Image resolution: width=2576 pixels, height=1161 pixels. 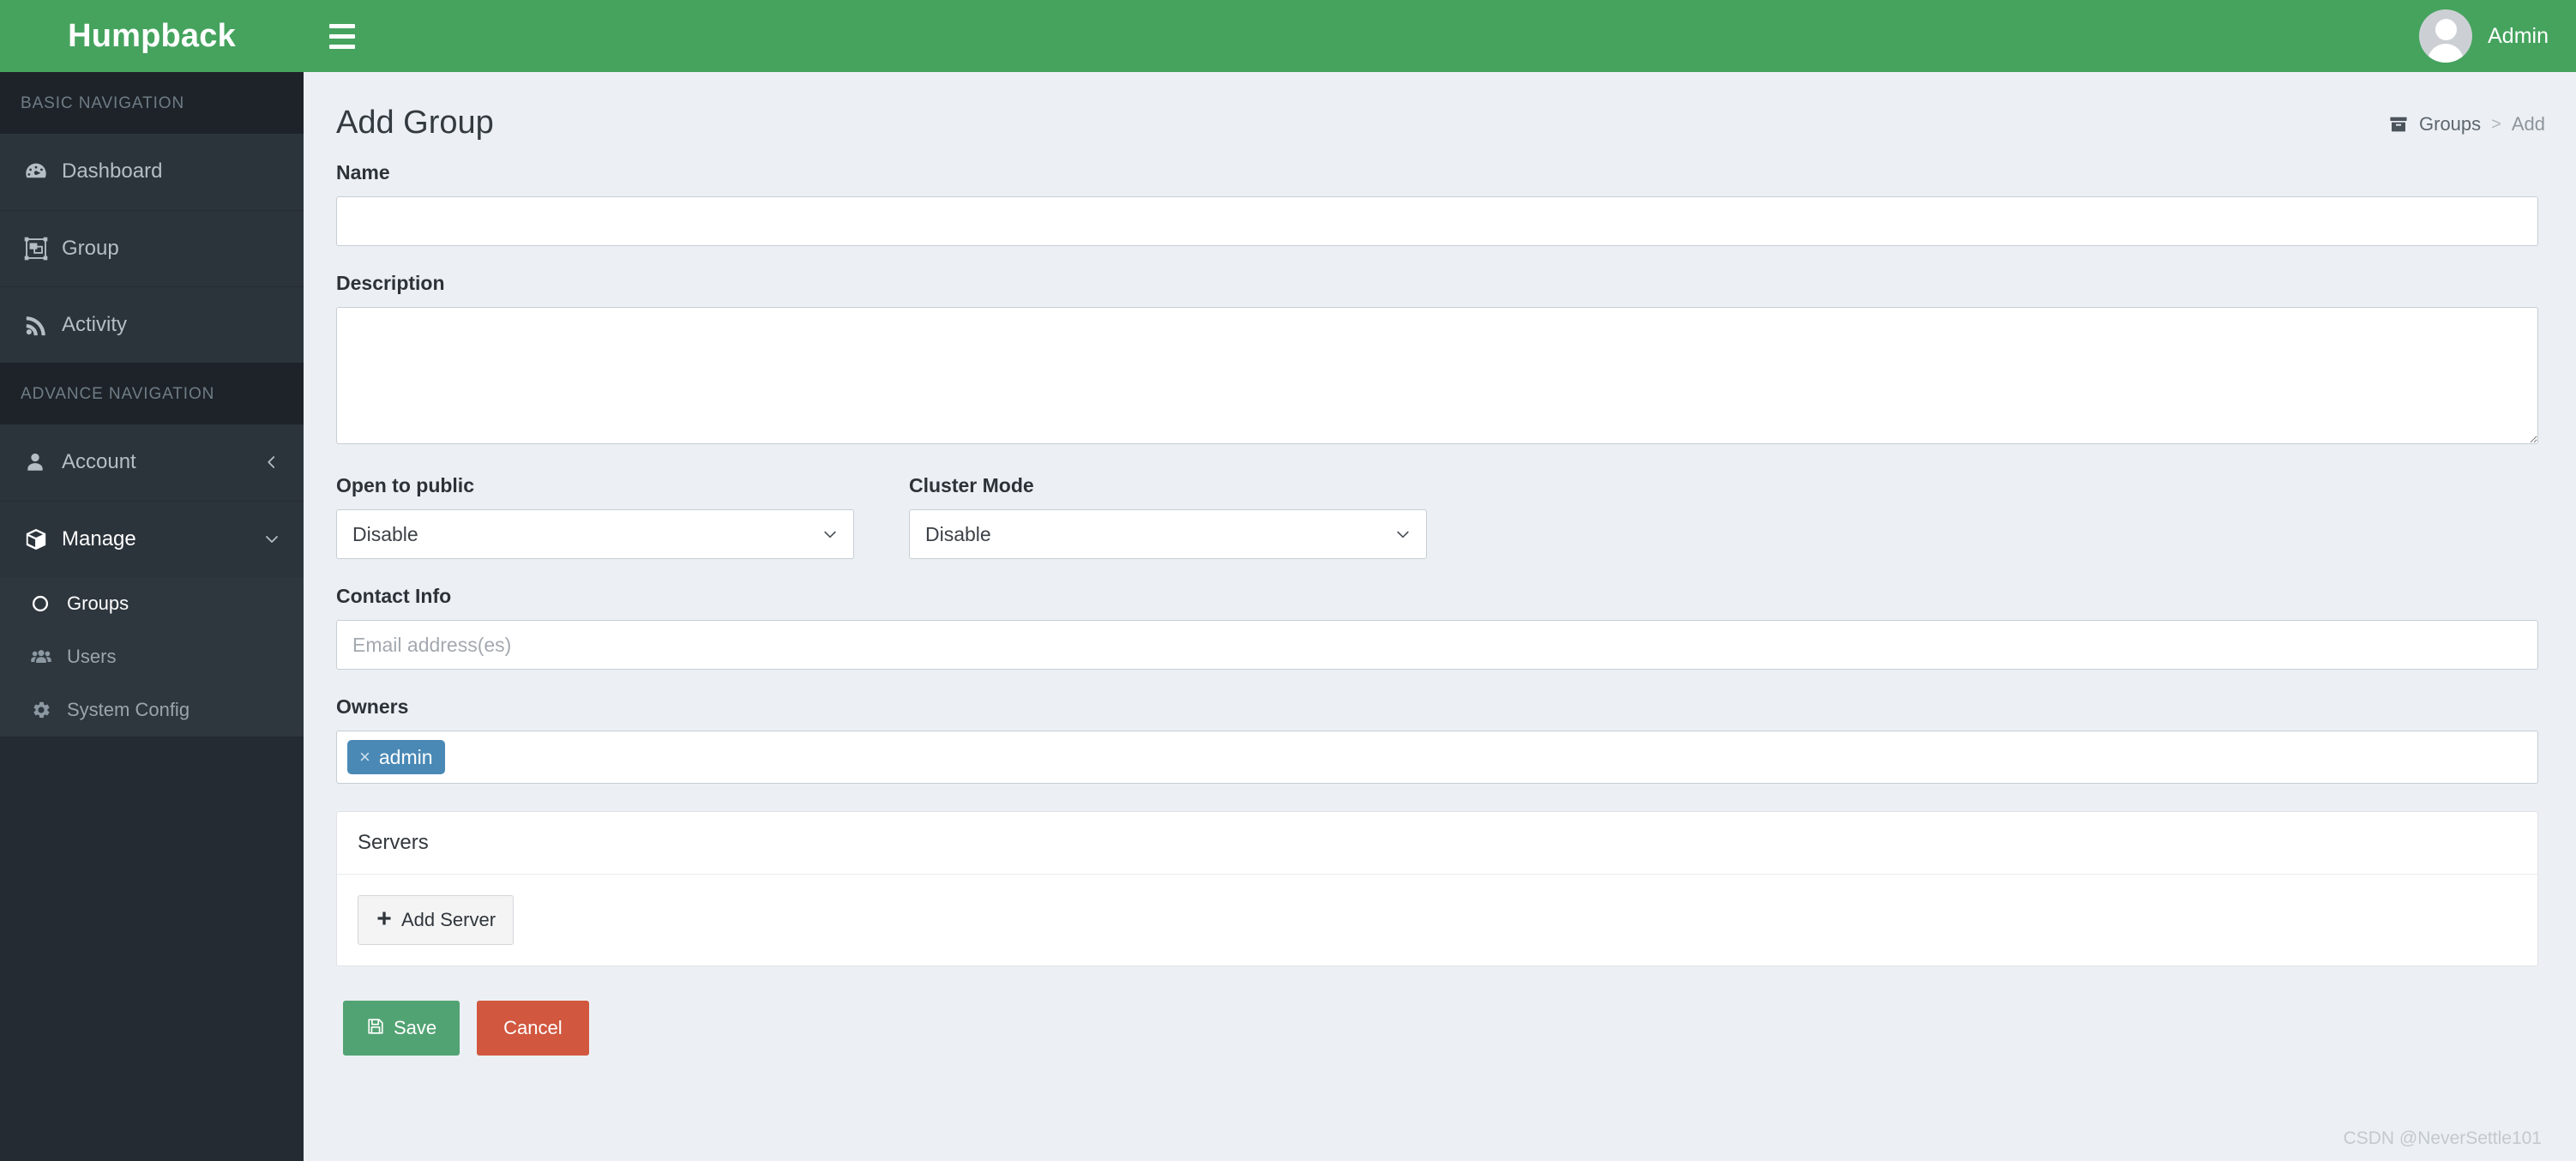 I want to click on cluster-mode-select-wrap: Disable, so click(x=1168, y=534).